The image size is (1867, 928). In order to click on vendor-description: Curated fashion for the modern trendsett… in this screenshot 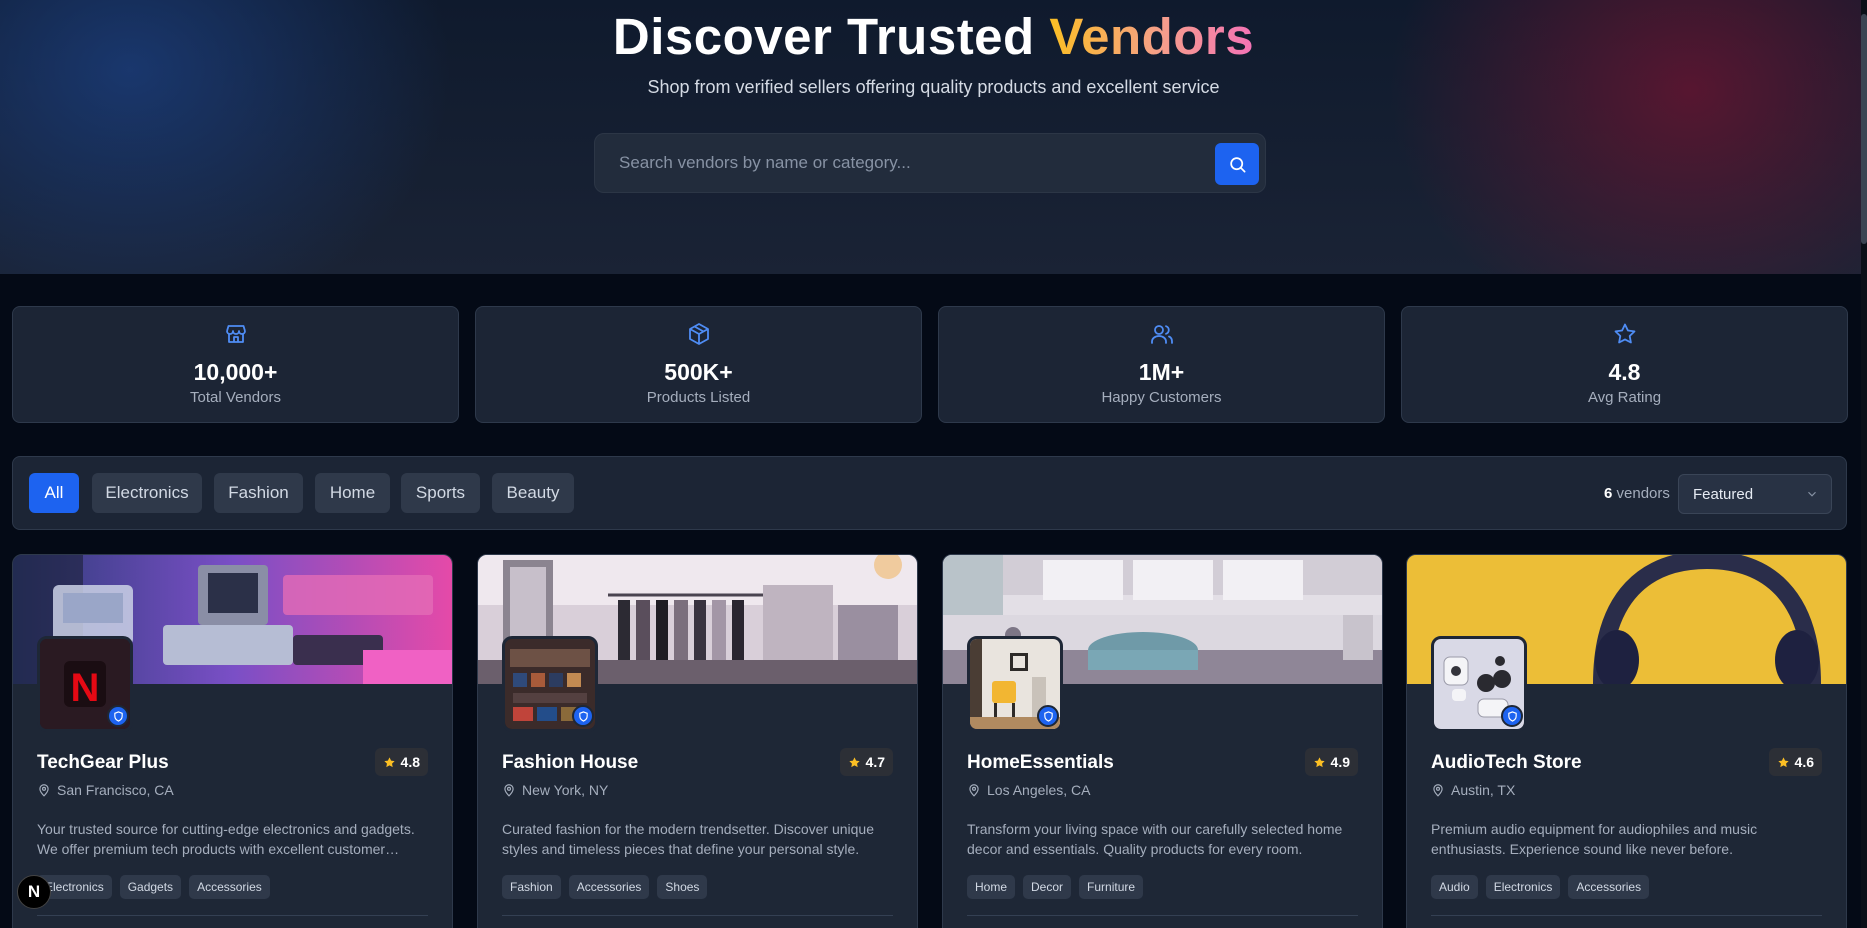, I will do `click(688, 839)`.